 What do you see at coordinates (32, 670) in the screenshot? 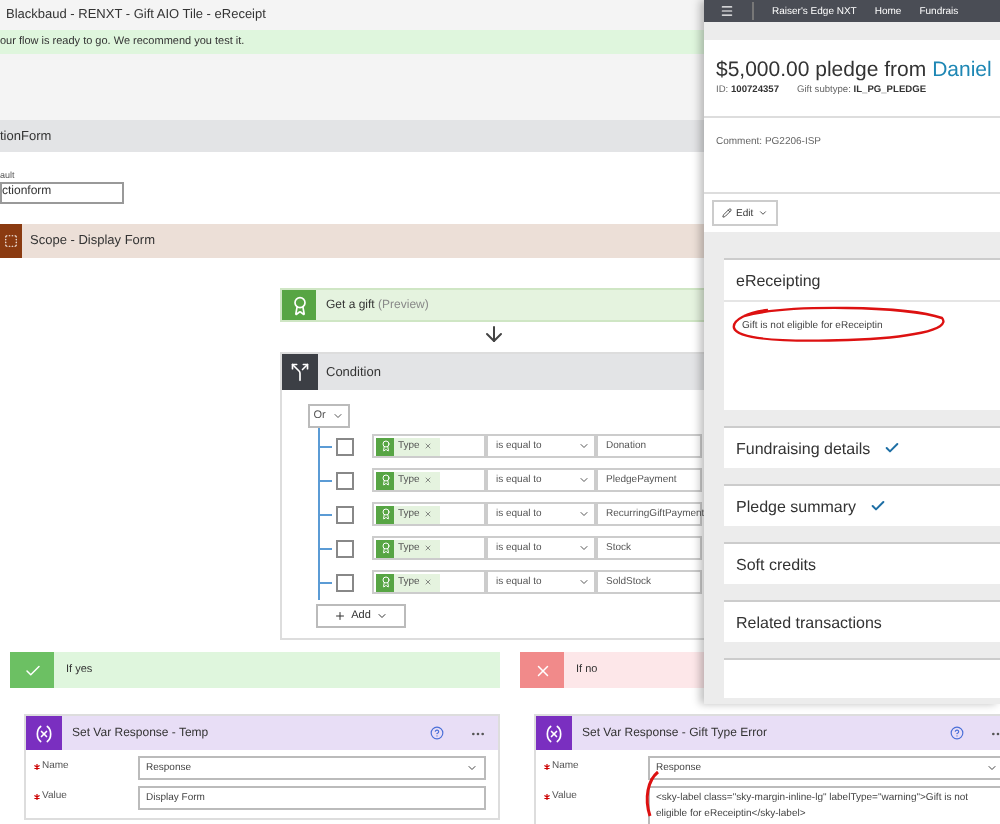
I see `check-icon` at bounding box center [32, 670].